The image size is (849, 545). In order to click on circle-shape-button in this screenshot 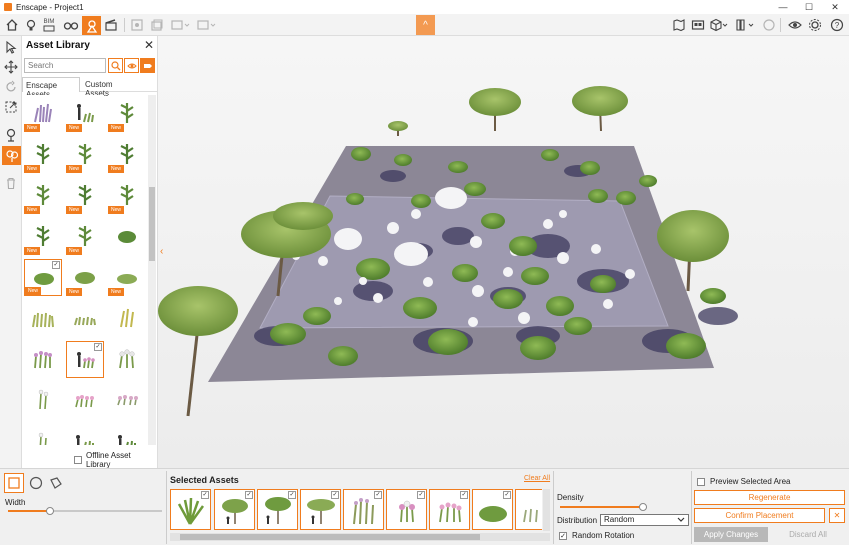, I will do `click(36, 483)`.